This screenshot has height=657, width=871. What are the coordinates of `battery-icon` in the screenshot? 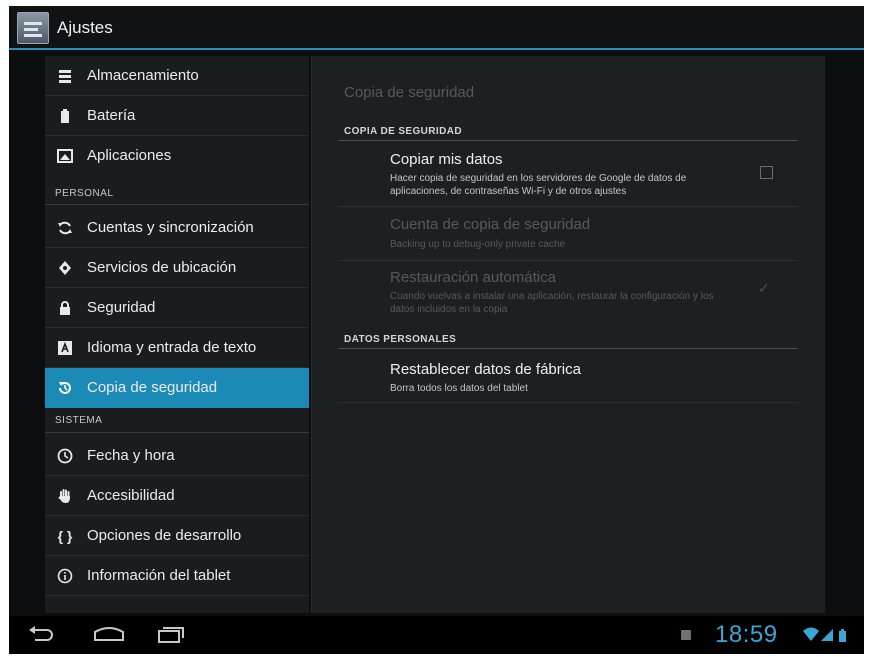 It's located at (65, 116).